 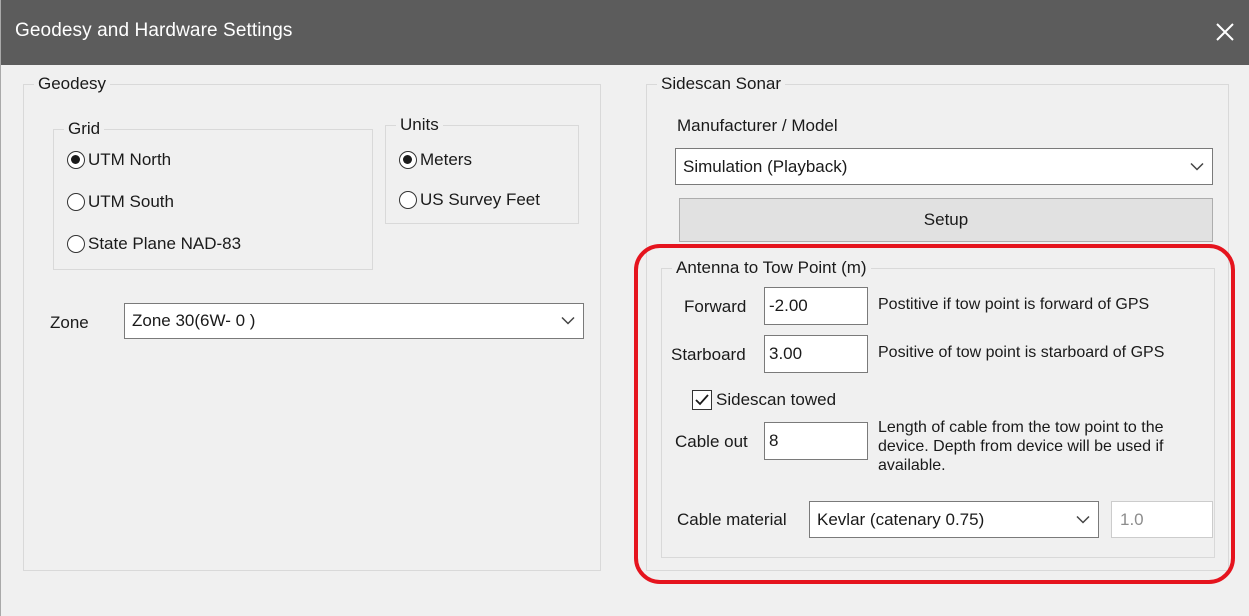 I want to click on units-group-label: Units, so click(x=419, y=125).